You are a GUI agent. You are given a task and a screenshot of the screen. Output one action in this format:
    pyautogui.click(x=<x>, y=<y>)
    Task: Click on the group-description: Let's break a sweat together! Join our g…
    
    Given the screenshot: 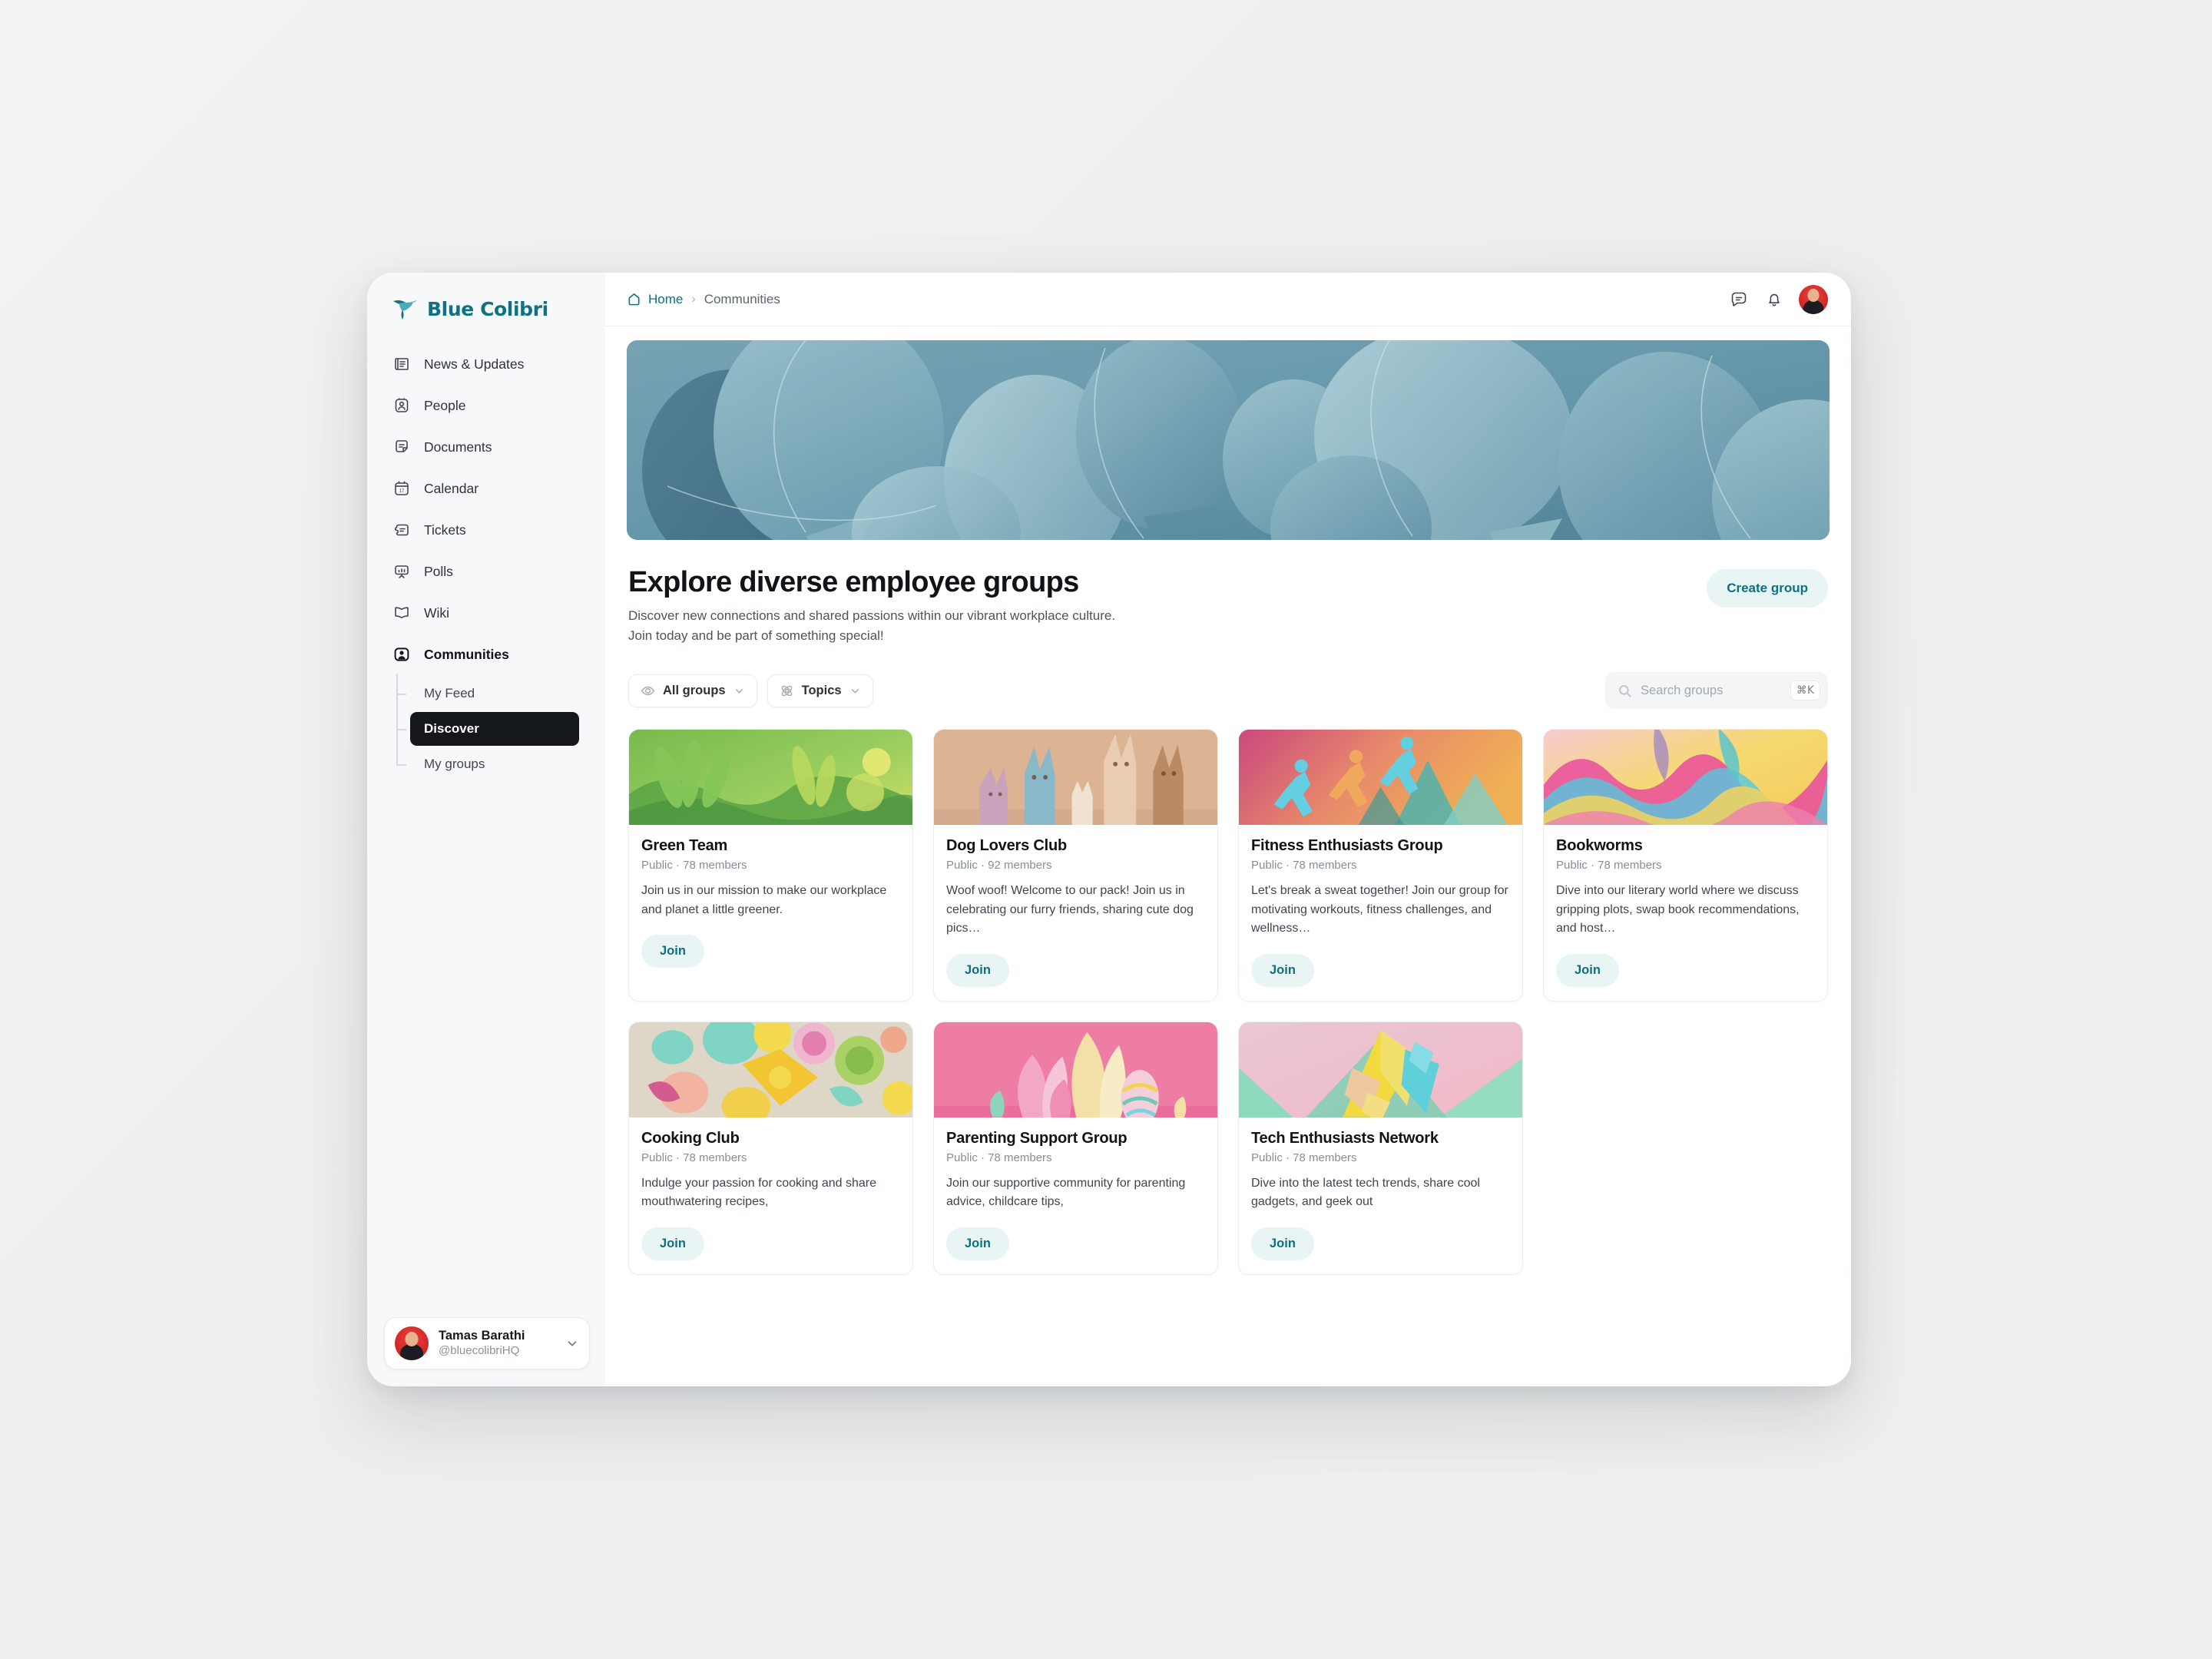 What is the action you would take?
    pyautogui.click(x=1380, y=909)
    